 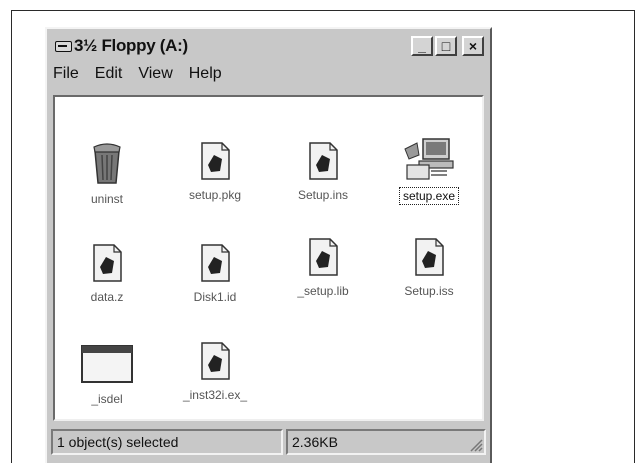 What do you see at coordinates (63, 46) in the screenshot?
I see `floppy-drive-icon` at bounding box center [63, 46].